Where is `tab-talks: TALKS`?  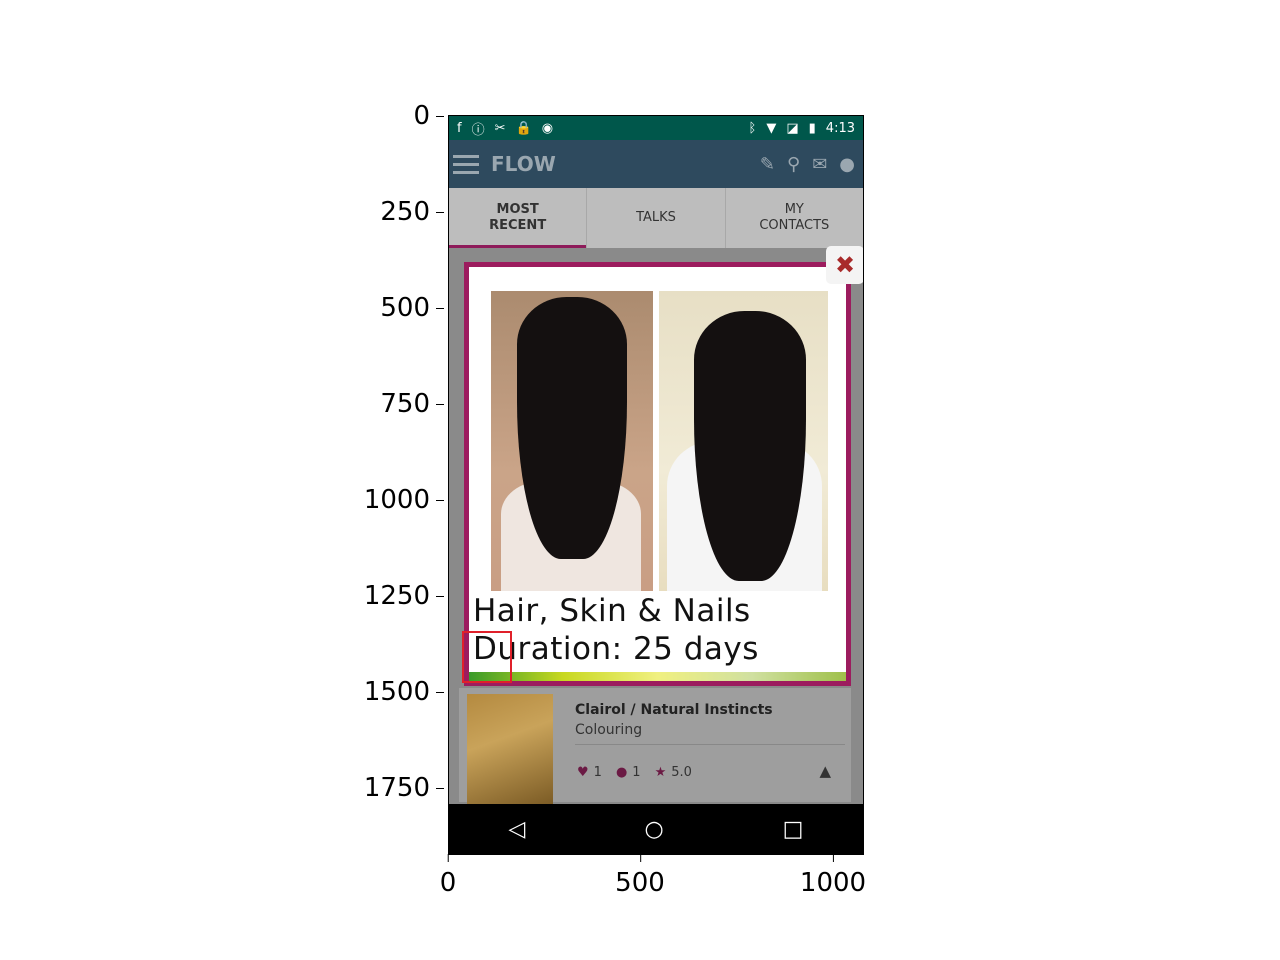
tab-talks: TALKS is located at coordinates (656, 218).